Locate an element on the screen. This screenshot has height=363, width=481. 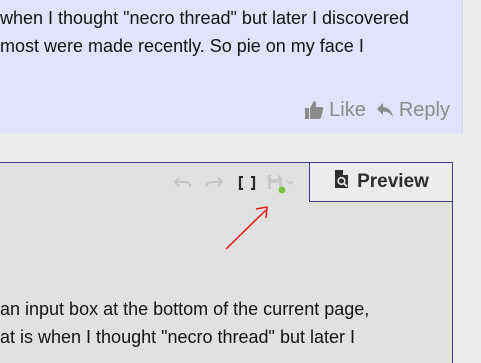
post-actions: Like Reply is located at coordinates (377, 110).